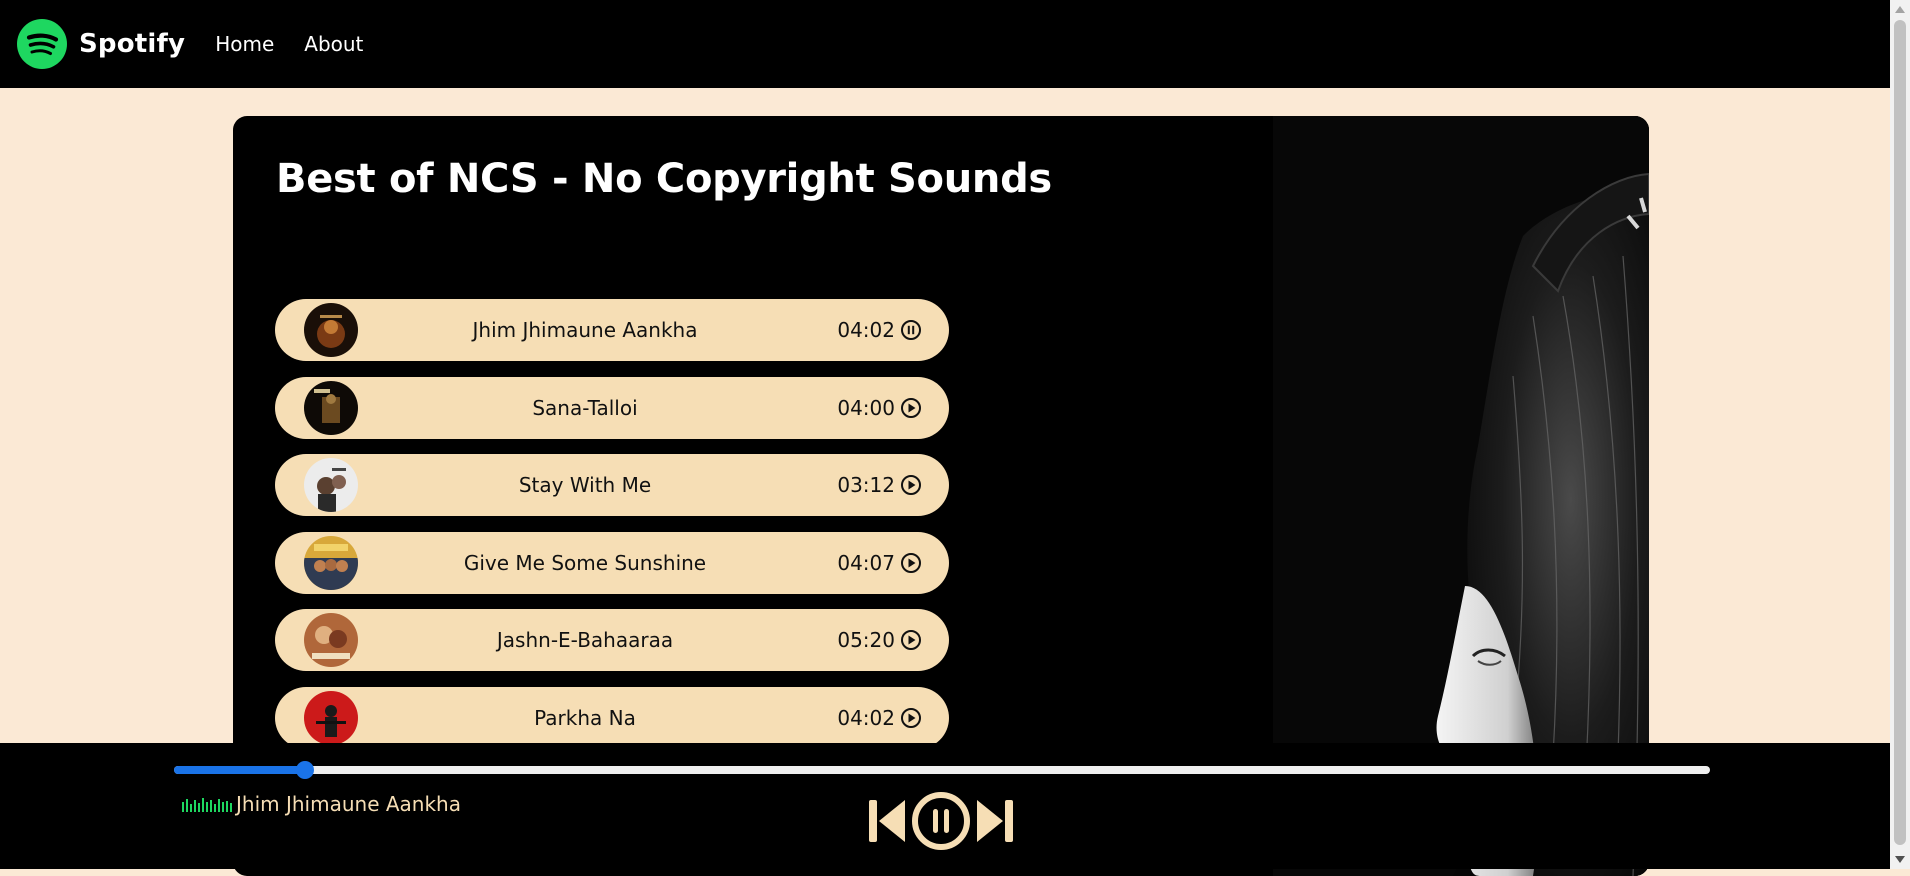 The height and width of the screenshot is (876, 1910). Describe the element at coordinates (585, 640) in the screenshot. I see `song-name: Jashn-E-Bahaaraa` at that location.